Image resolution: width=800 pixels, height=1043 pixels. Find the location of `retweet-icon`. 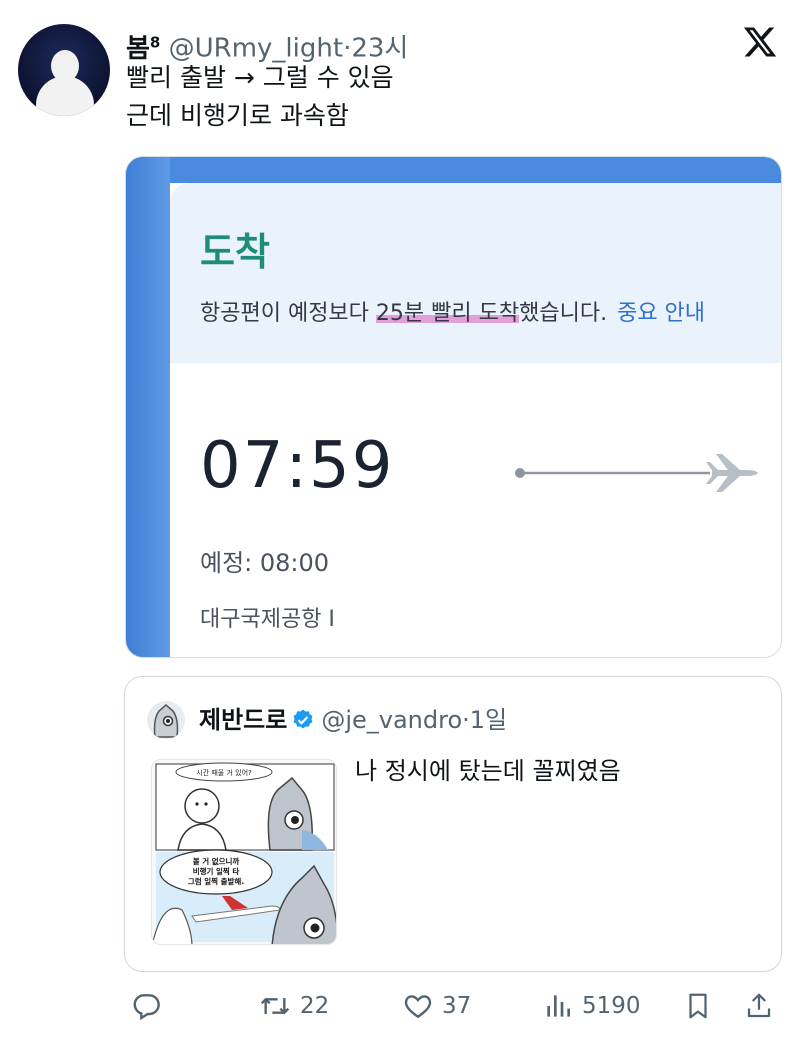

retweet-icon is located at coordinates (275, 1006).